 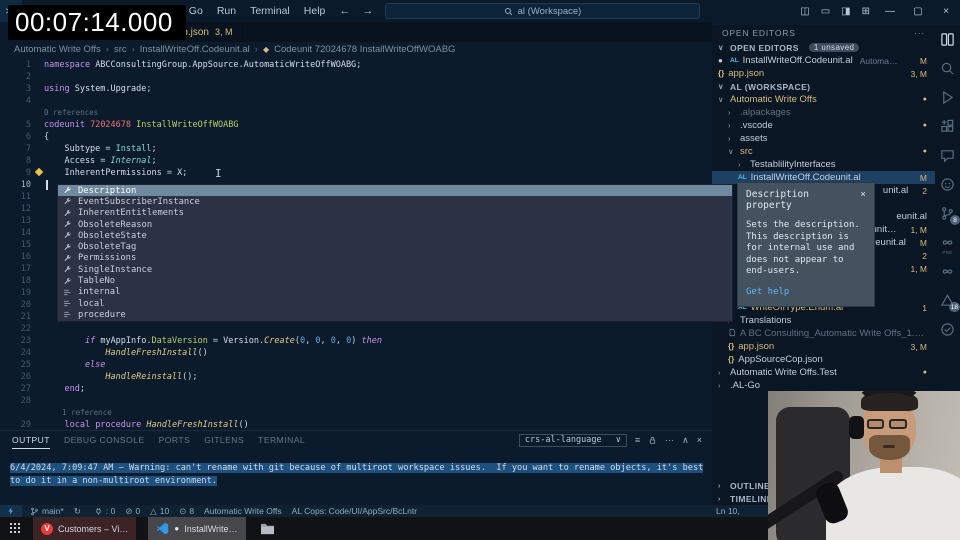 I want to click on minimize-button: —, so click(x=890, y=11).